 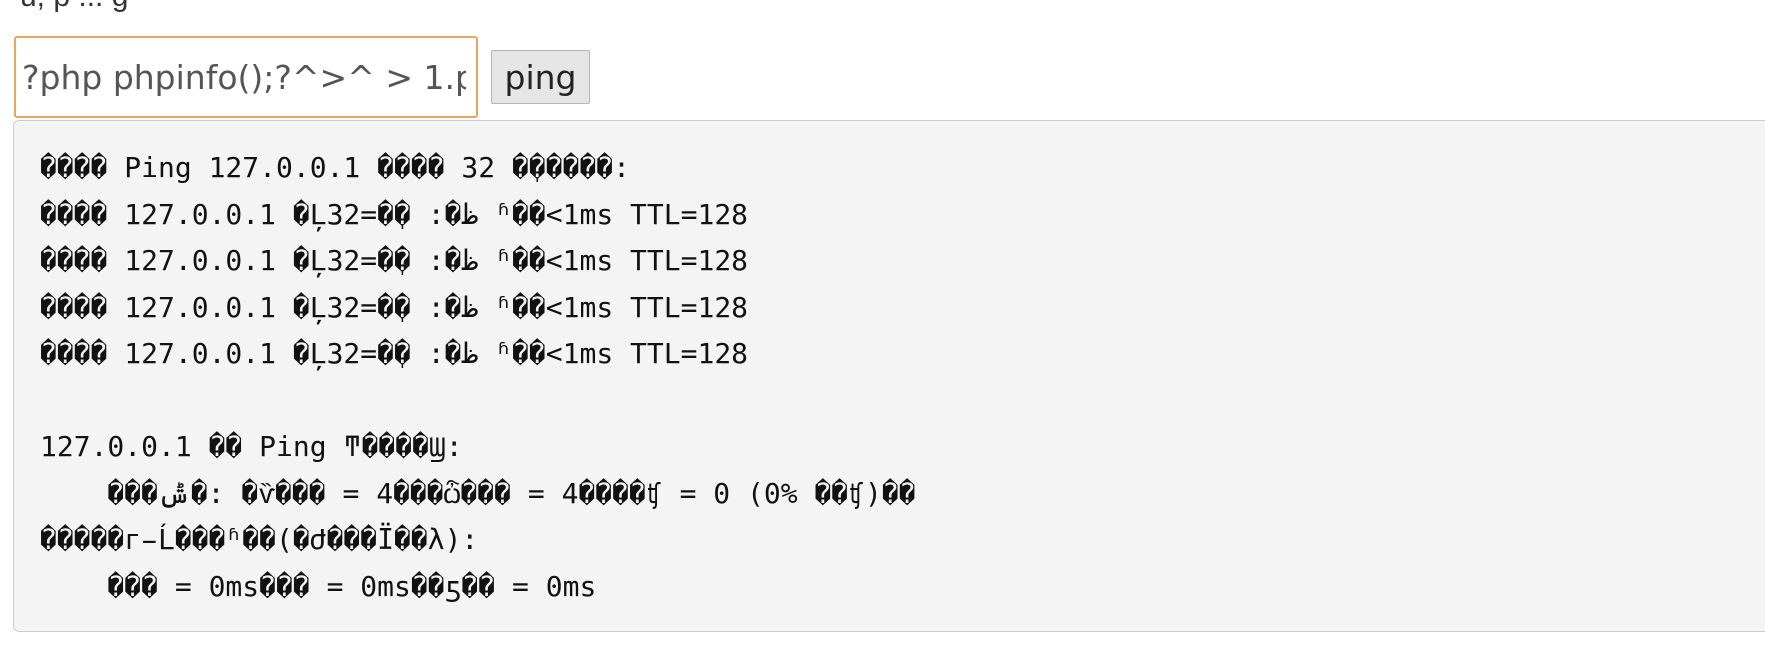 What do you see at coordinates (335, 167) in the screenshot?
I see `output-line: ���� Ping 127.0.0.1 ���� 32 �ֽ�����:` at bounding box center [335, 167].